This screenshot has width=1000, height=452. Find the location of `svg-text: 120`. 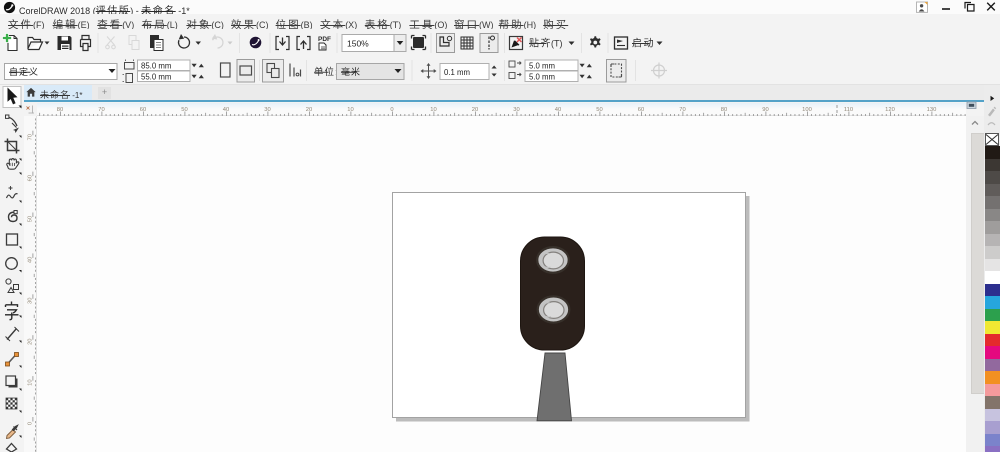

svg-text: 120 is located at coordinates (890, 110).